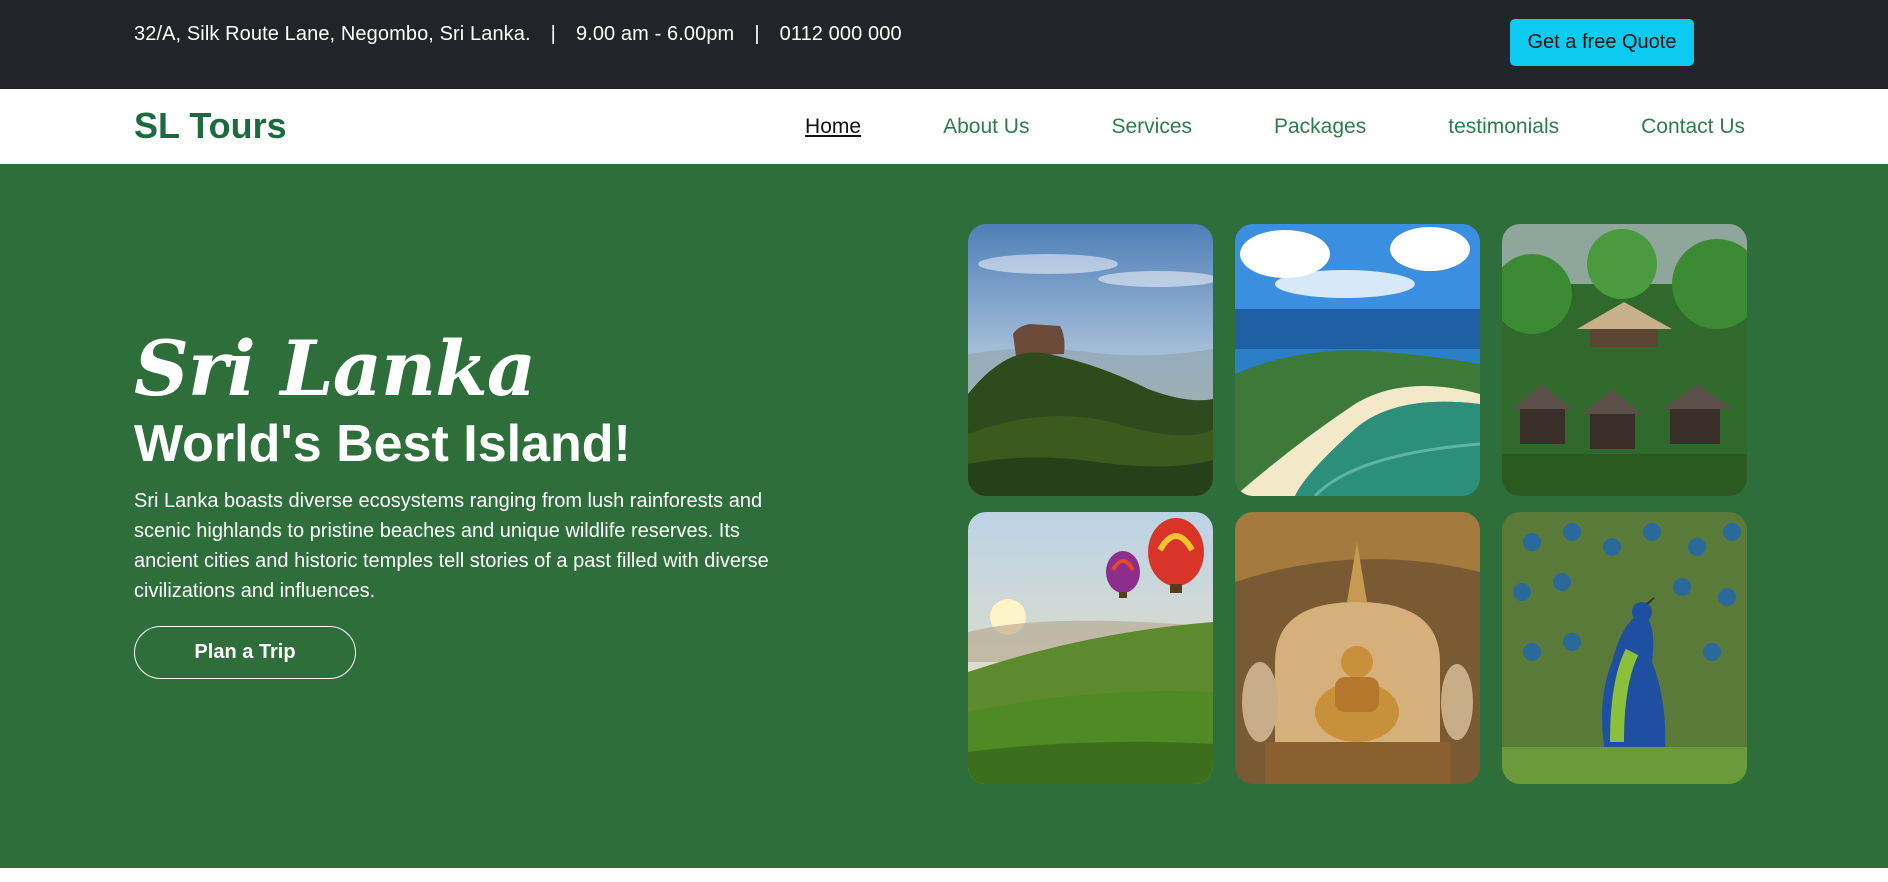  Describe the element at coordinates (382, 444) in the screenshot. I see `hero-subtitle: World's Best Island!` at that location.